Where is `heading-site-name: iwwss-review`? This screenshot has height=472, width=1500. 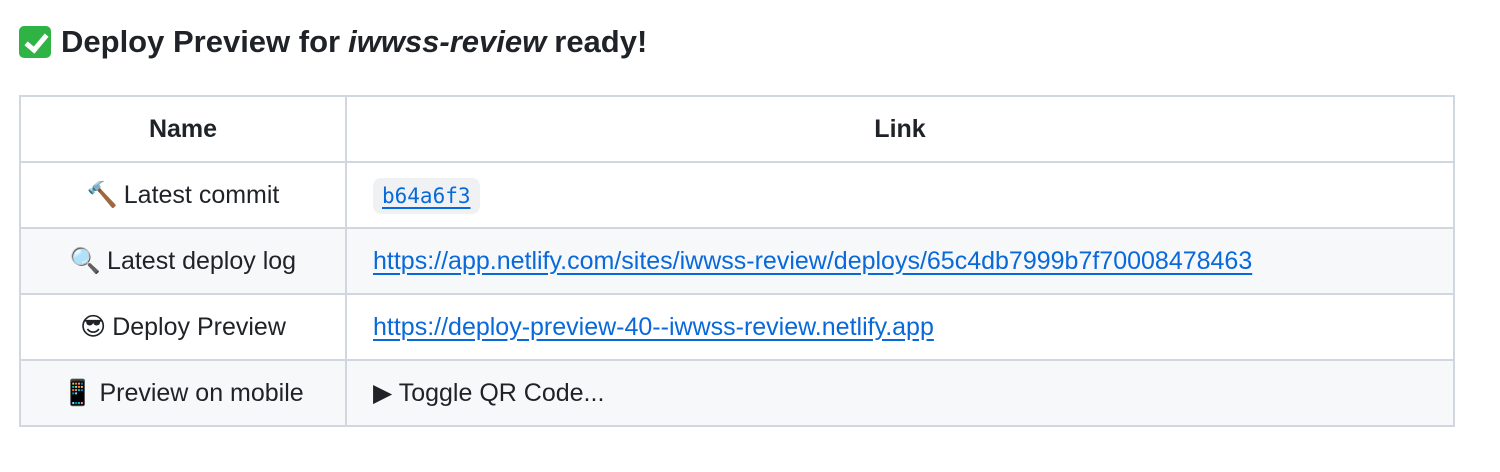 heading-site-name: iwwss-review is located at coordinates (447, 41).